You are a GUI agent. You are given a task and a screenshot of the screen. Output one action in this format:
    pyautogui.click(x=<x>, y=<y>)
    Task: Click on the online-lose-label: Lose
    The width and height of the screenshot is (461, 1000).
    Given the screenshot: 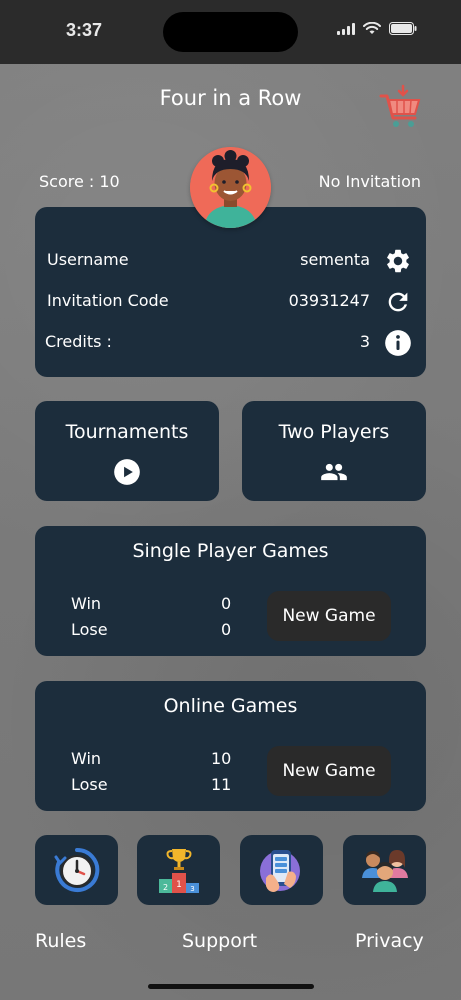 What is the action you would take?
    pyautogui.click(x=89, y=784)
    